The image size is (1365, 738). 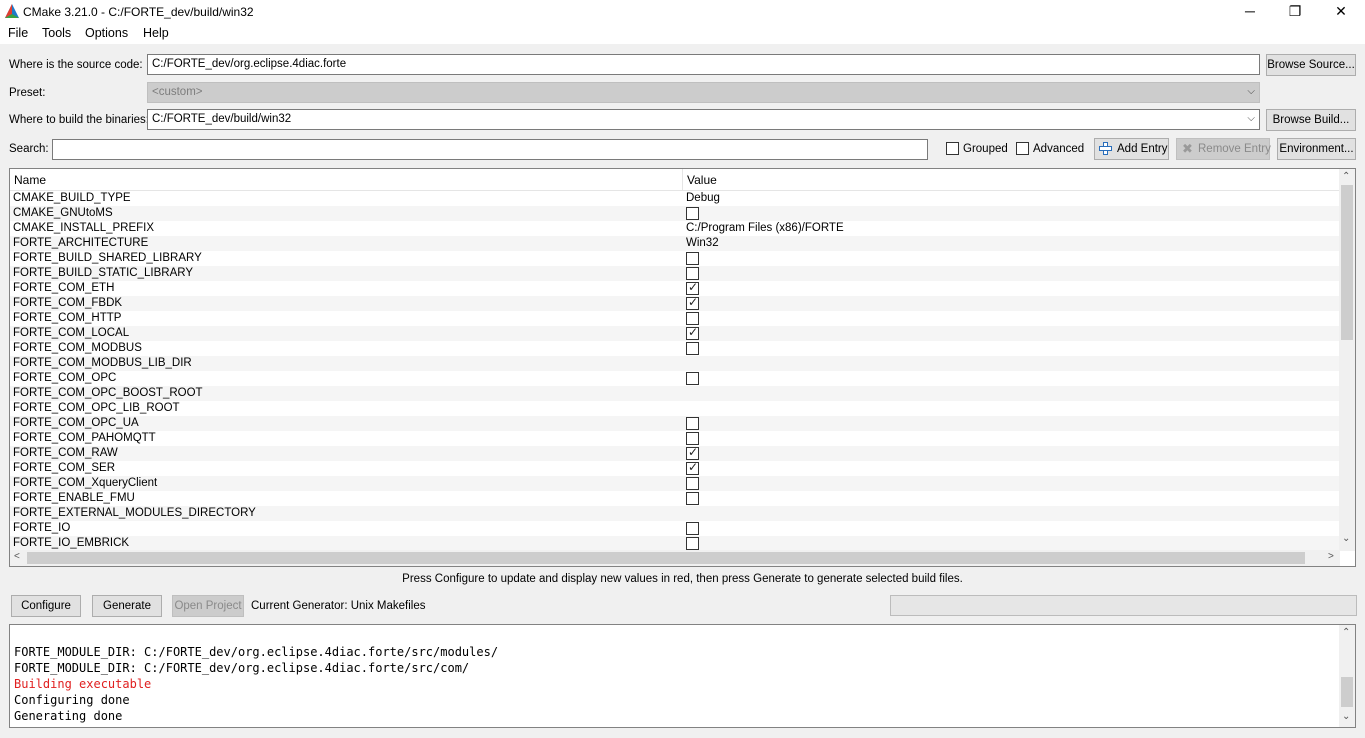 I want to click on advanced-checkbox, so click(x=1022, y=148).